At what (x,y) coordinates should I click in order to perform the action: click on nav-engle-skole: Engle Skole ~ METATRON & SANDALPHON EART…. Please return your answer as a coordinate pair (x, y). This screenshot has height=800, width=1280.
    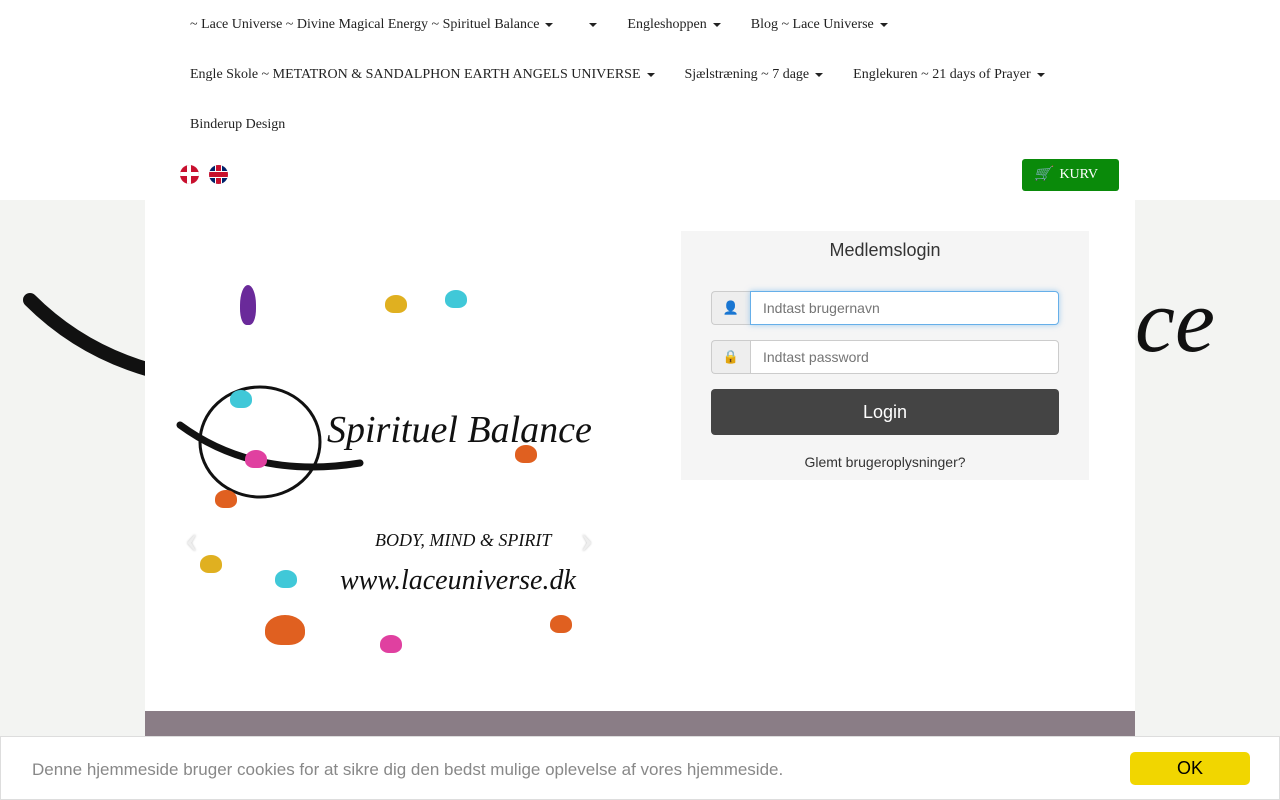
    Looking at the image, I should click on (422, 75).